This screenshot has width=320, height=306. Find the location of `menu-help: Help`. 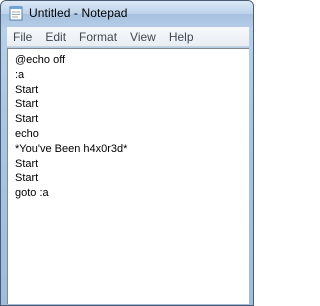

menu-help: Help is located at coordinates (182, 37).